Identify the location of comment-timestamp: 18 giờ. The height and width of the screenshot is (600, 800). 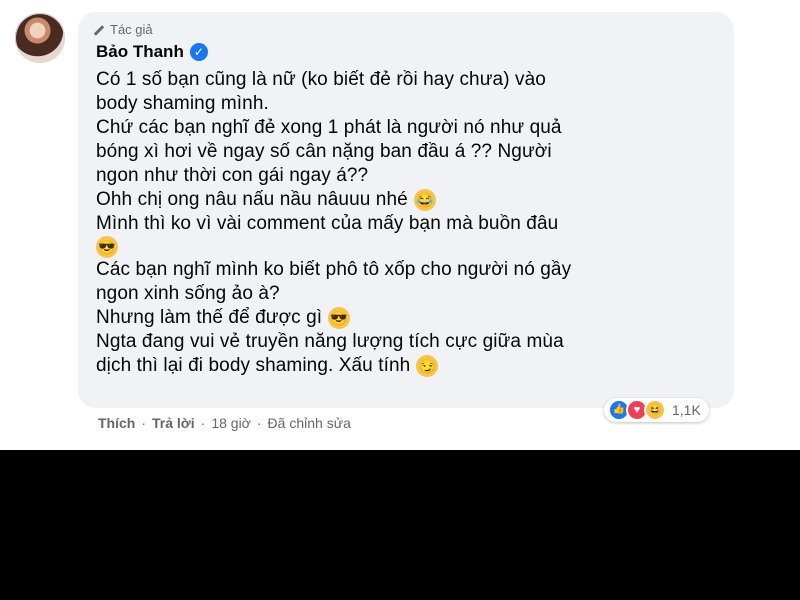
(231, 423).